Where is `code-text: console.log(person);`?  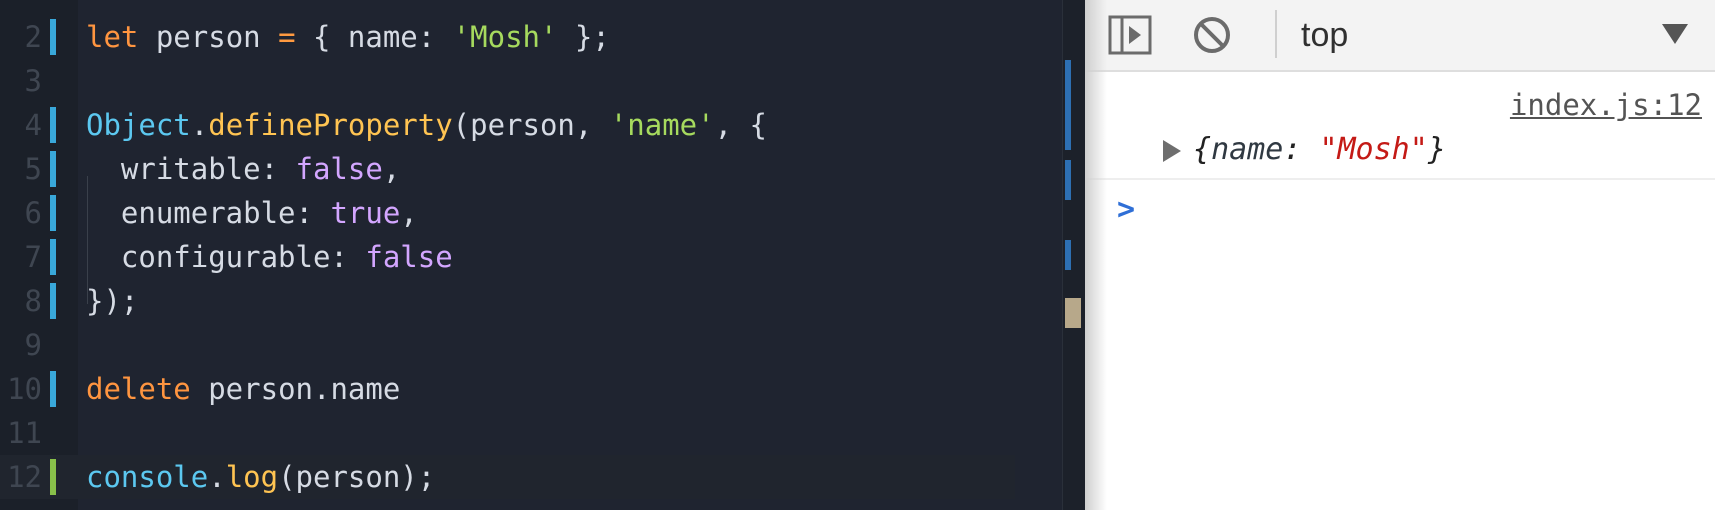
code-text: console.log(person); is located at coordinates (260, 477).